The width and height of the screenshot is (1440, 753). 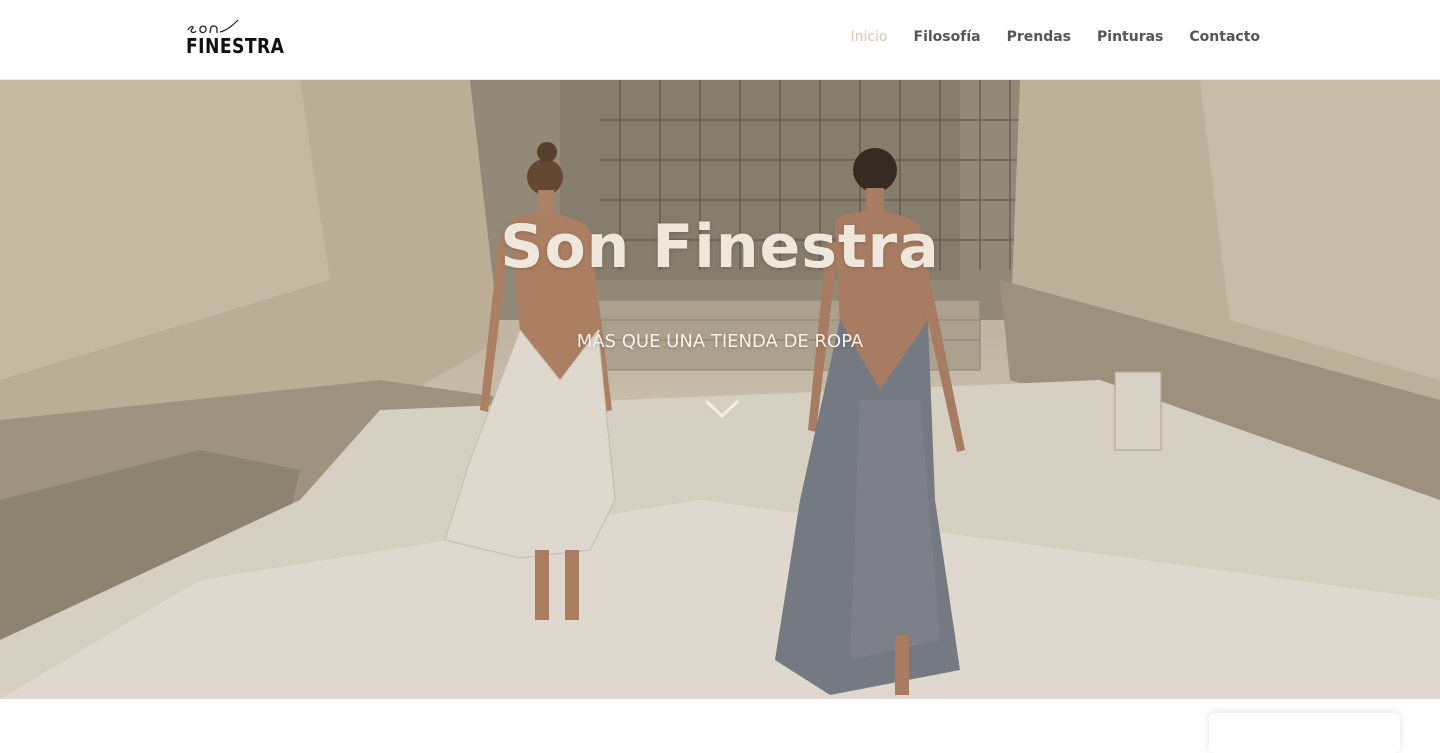 I want to click on nav-item-inicio: Inicio, so click(x=868, y=37).